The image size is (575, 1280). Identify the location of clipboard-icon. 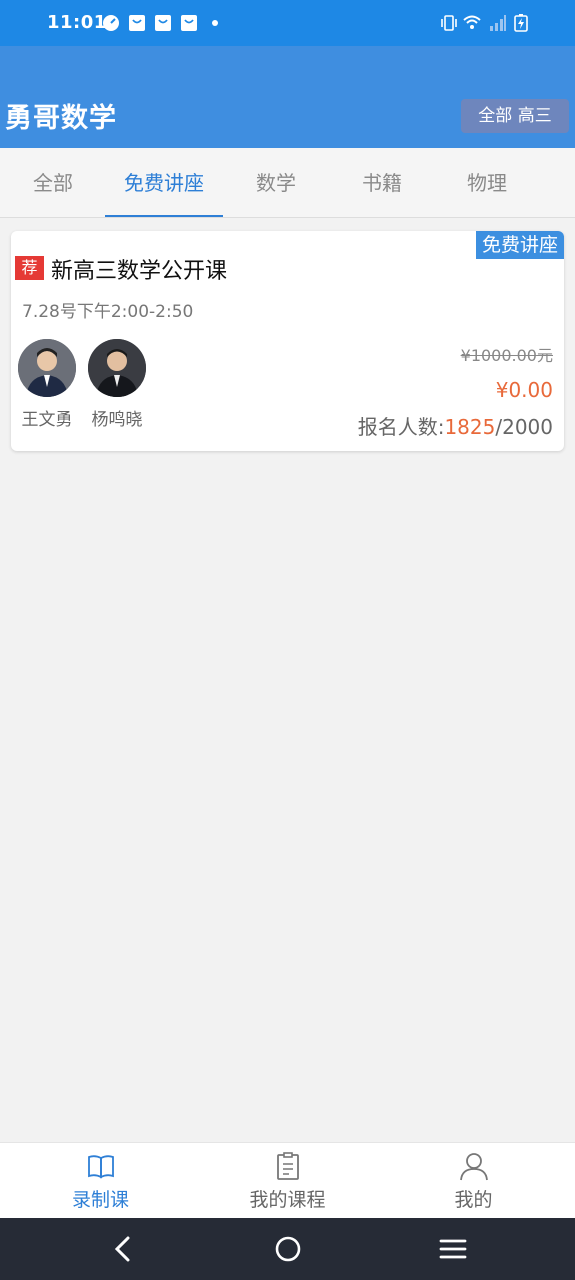
(287, 1166).